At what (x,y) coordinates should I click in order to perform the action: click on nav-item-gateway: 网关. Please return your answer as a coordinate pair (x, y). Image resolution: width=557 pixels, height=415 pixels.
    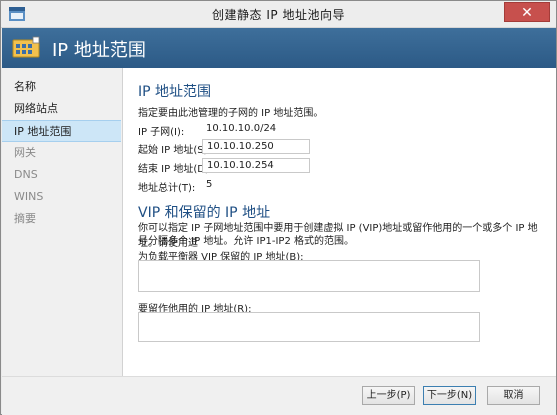
    Looking at the image, I should click on (25, 152).